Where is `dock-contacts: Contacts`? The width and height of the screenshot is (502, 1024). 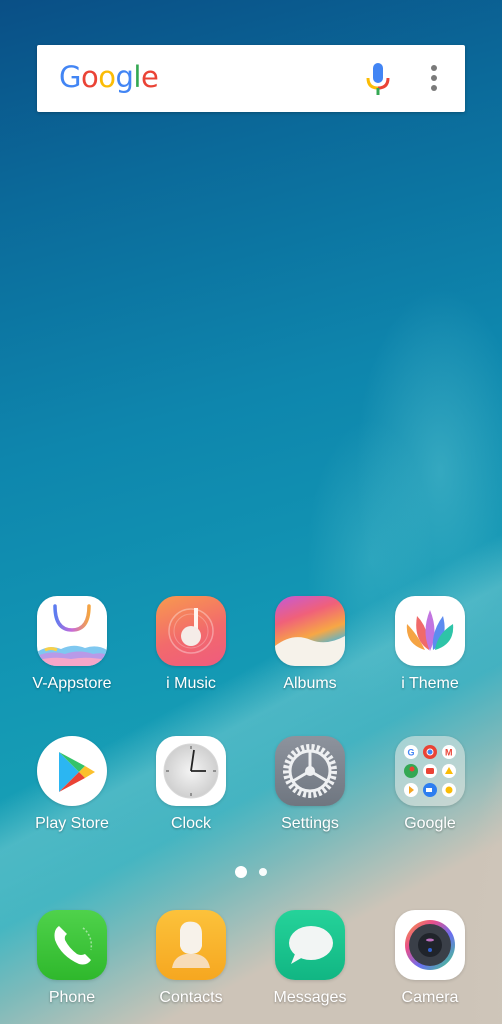 dock-contacts: Contacts is located at coordinates (191, 965).